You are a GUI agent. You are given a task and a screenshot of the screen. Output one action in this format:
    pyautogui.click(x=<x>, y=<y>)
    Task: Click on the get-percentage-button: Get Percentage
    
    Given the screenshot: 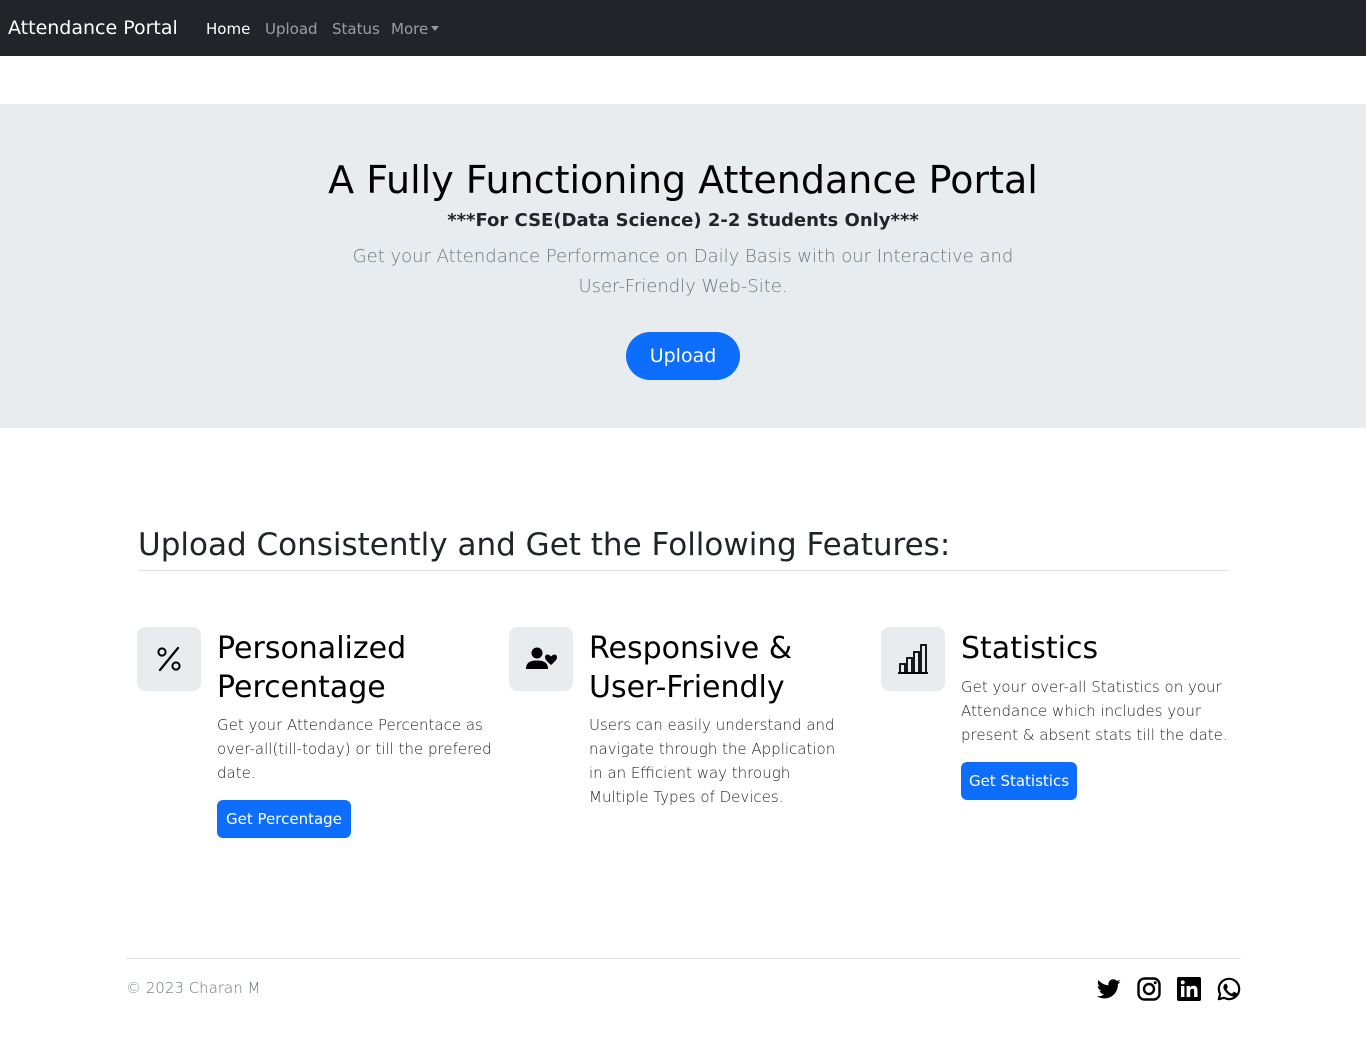 What is the action you would take?
    pyautogui.click(x=284, y=819)
    